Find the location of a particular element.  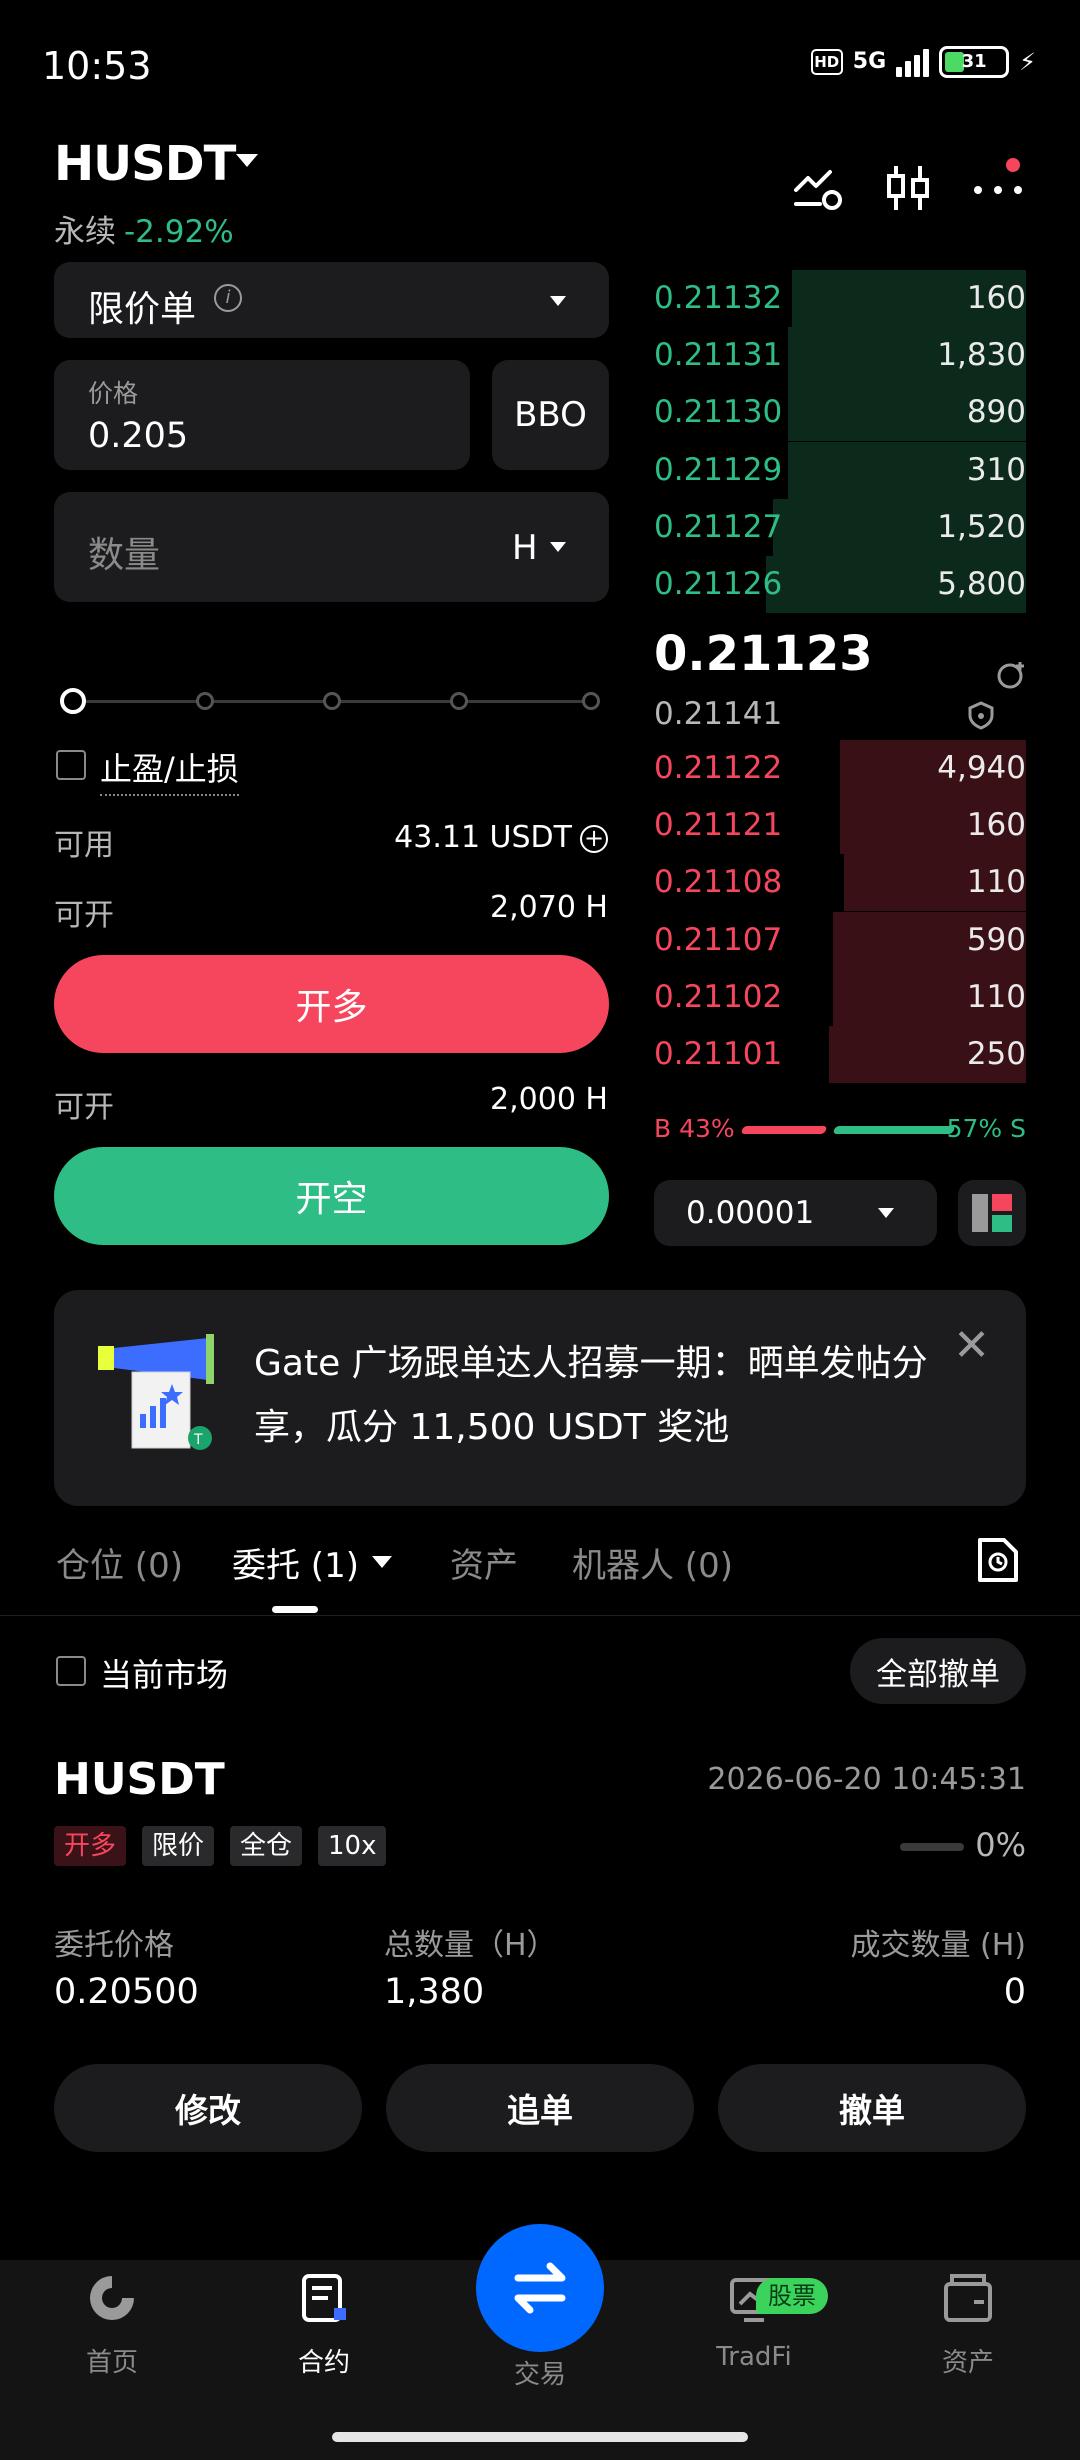

order-filled-label: 成交数量 (H) is located at coordinates (938, 1945).